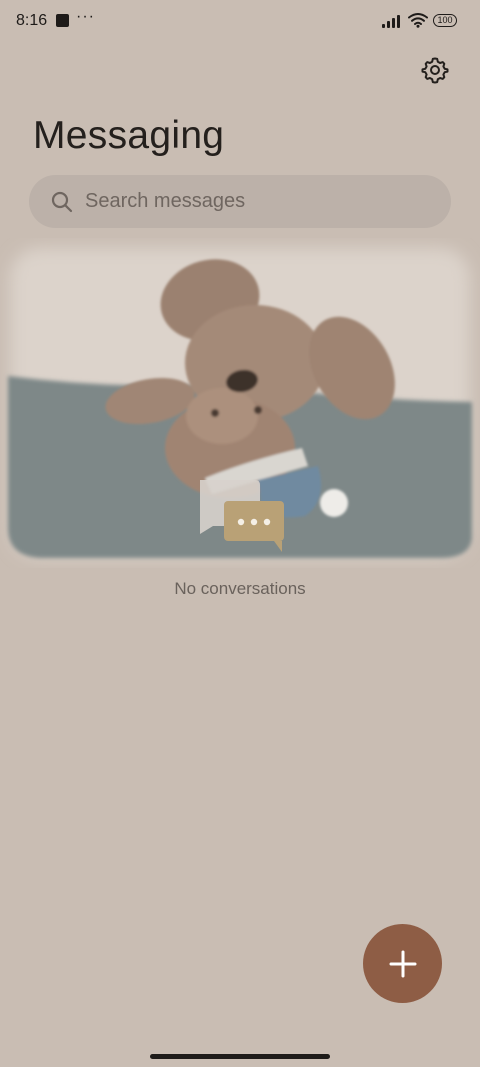 The height and width of the screenshot is (1067, 480). Describe the element at coordinates (62, 20) in the screenshot. I see `notification-app-icon` at that location.